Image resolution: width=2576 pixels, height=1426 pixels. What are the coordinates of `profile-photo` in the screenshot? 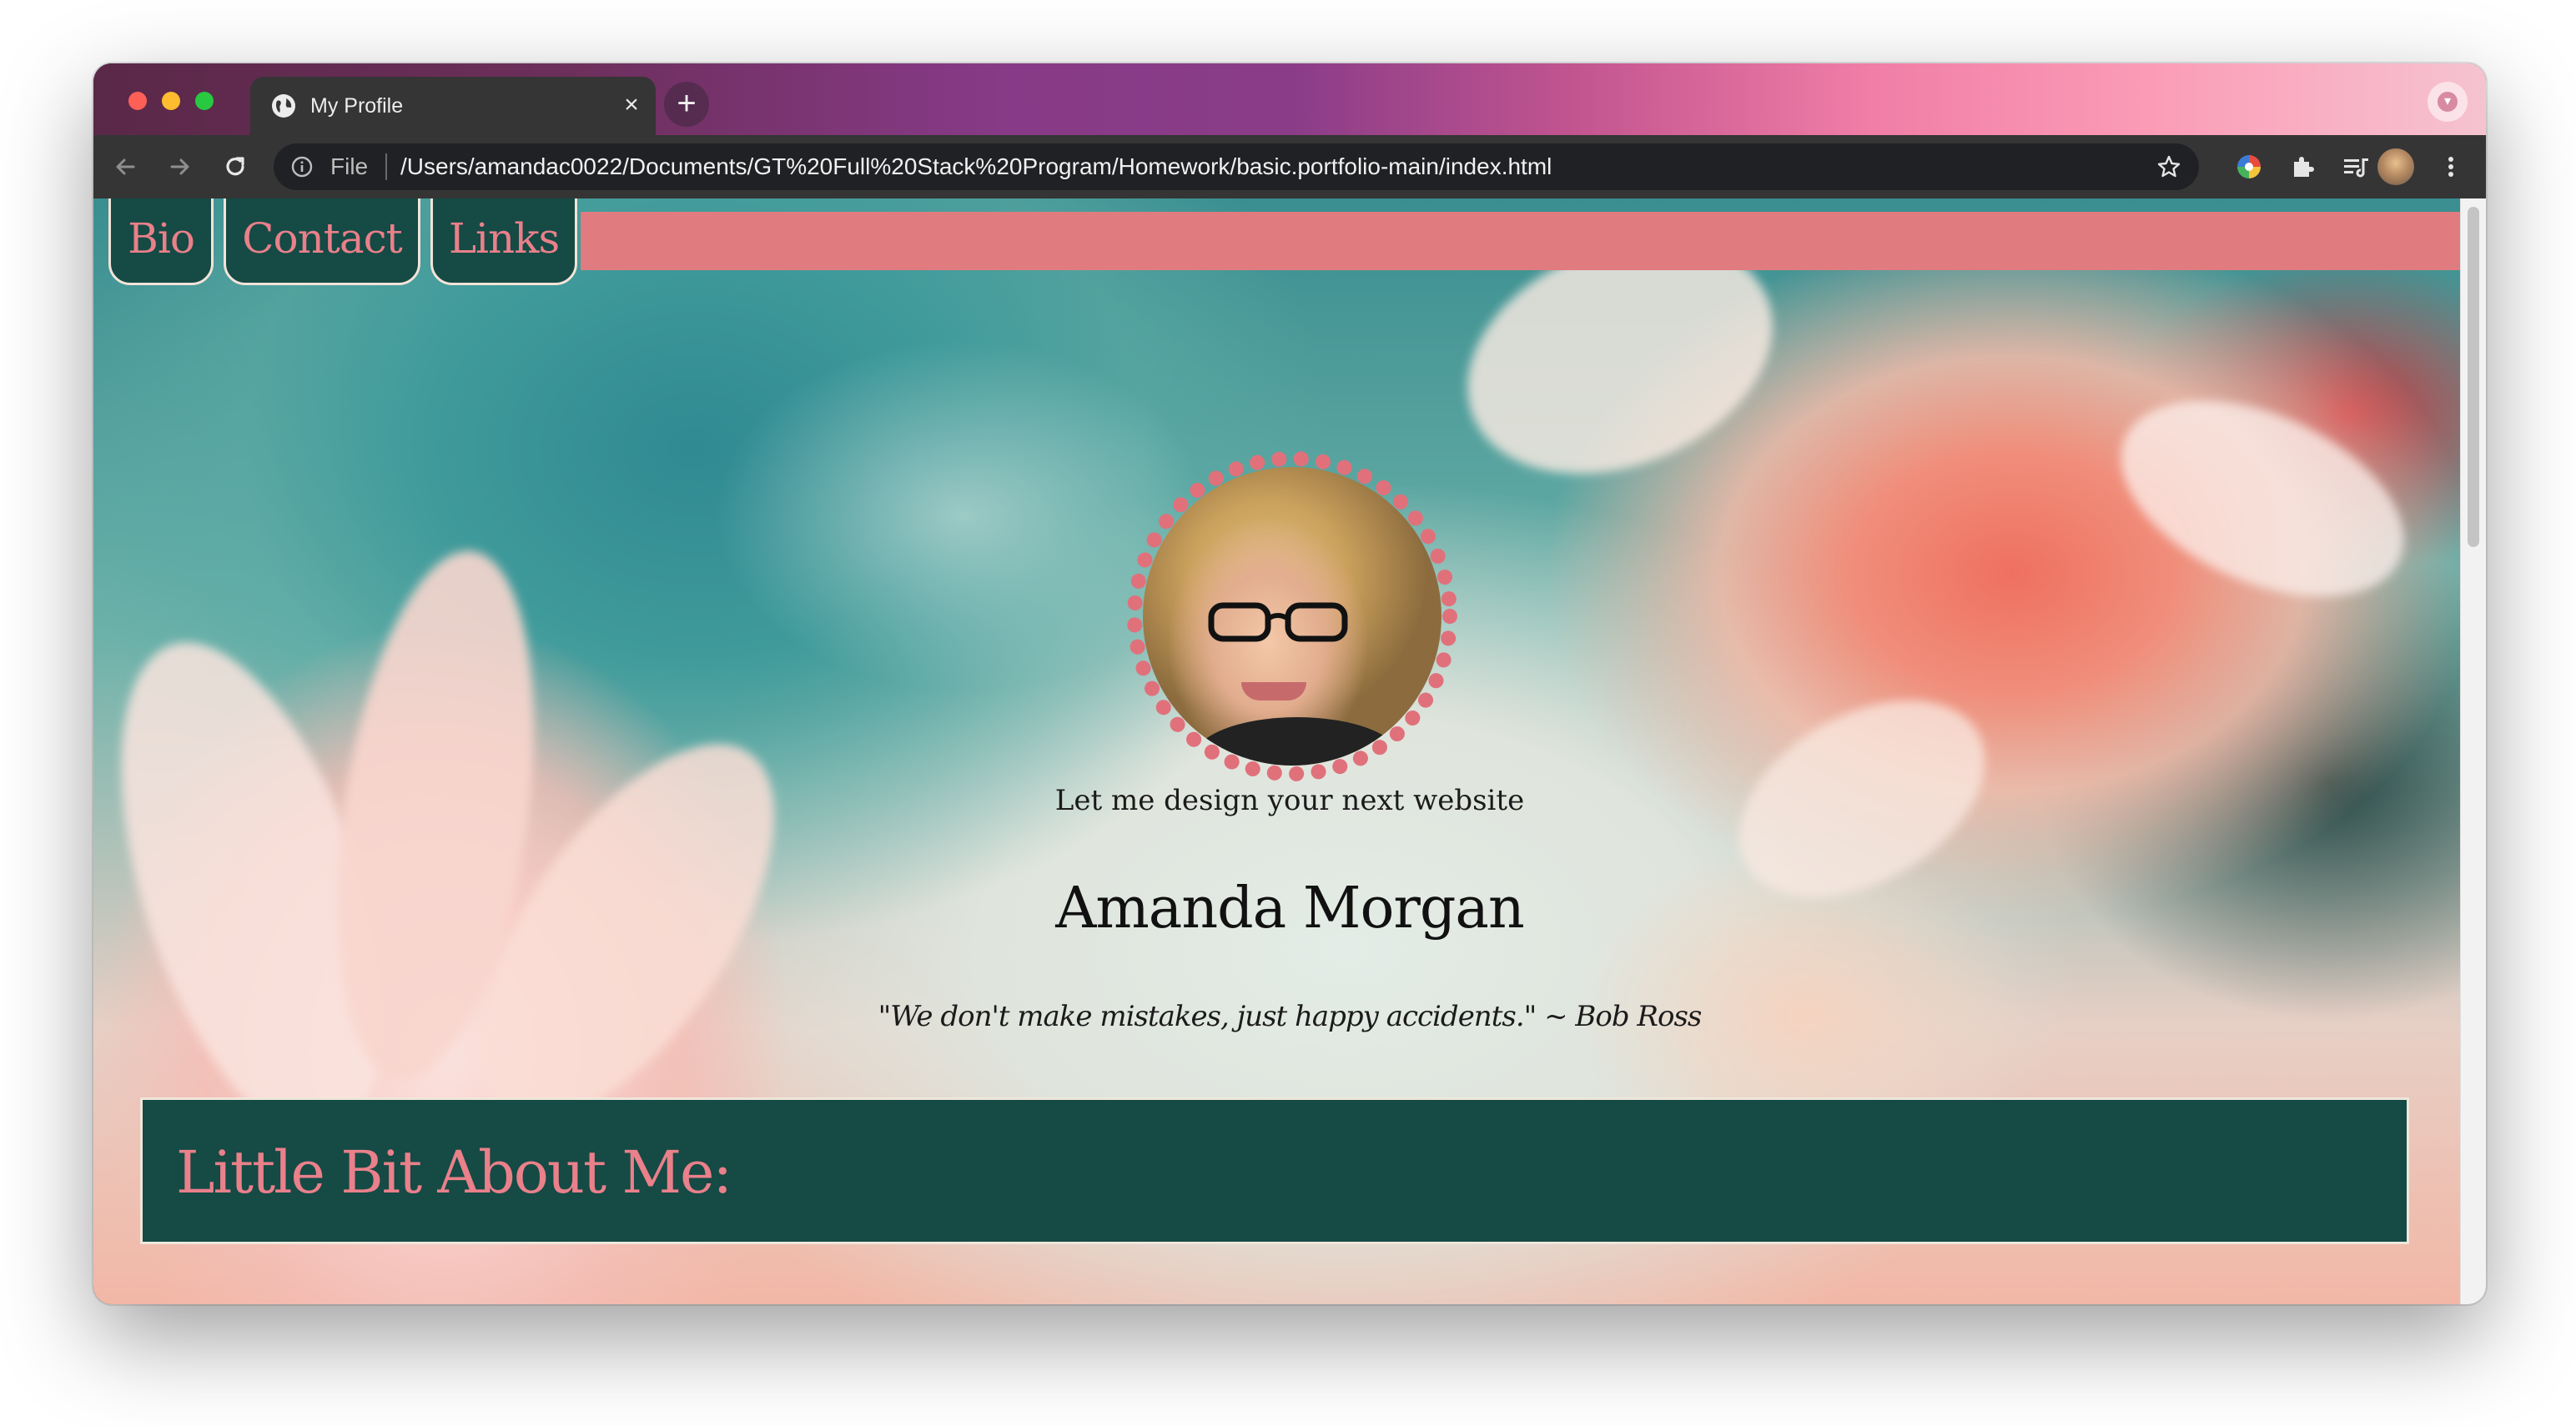 It's located at (1292, 616).